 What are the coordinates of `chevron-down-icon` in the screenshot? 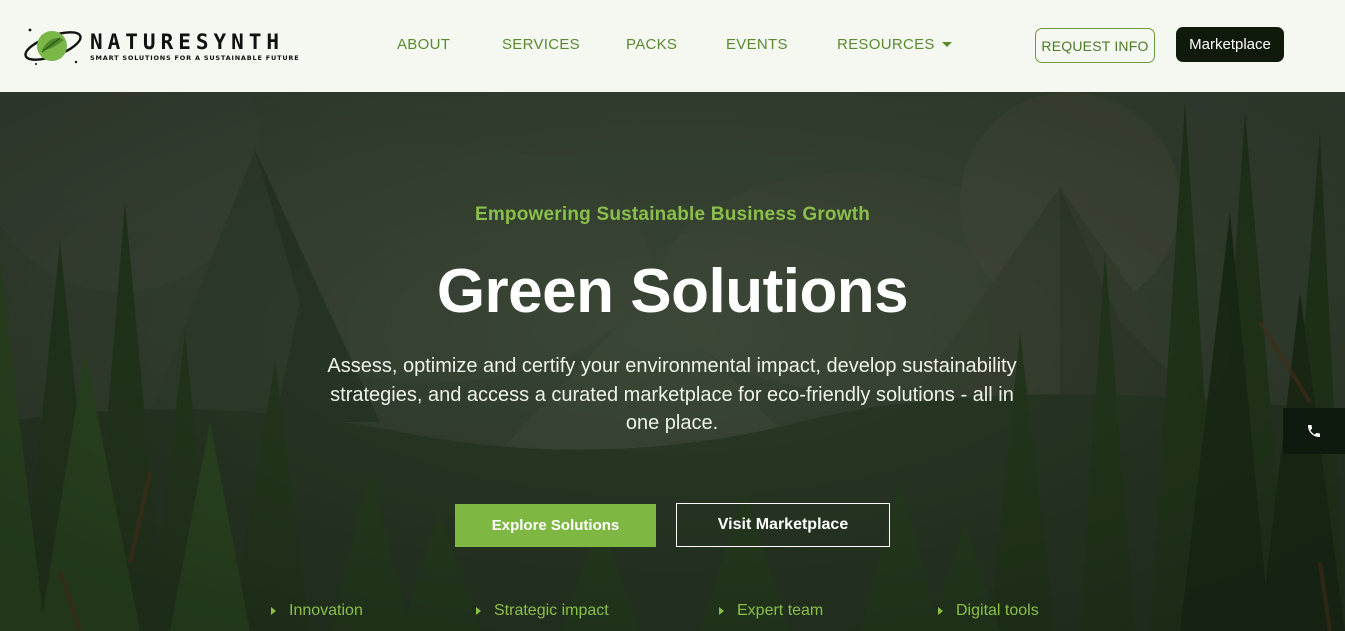 It's located at (946, 44).